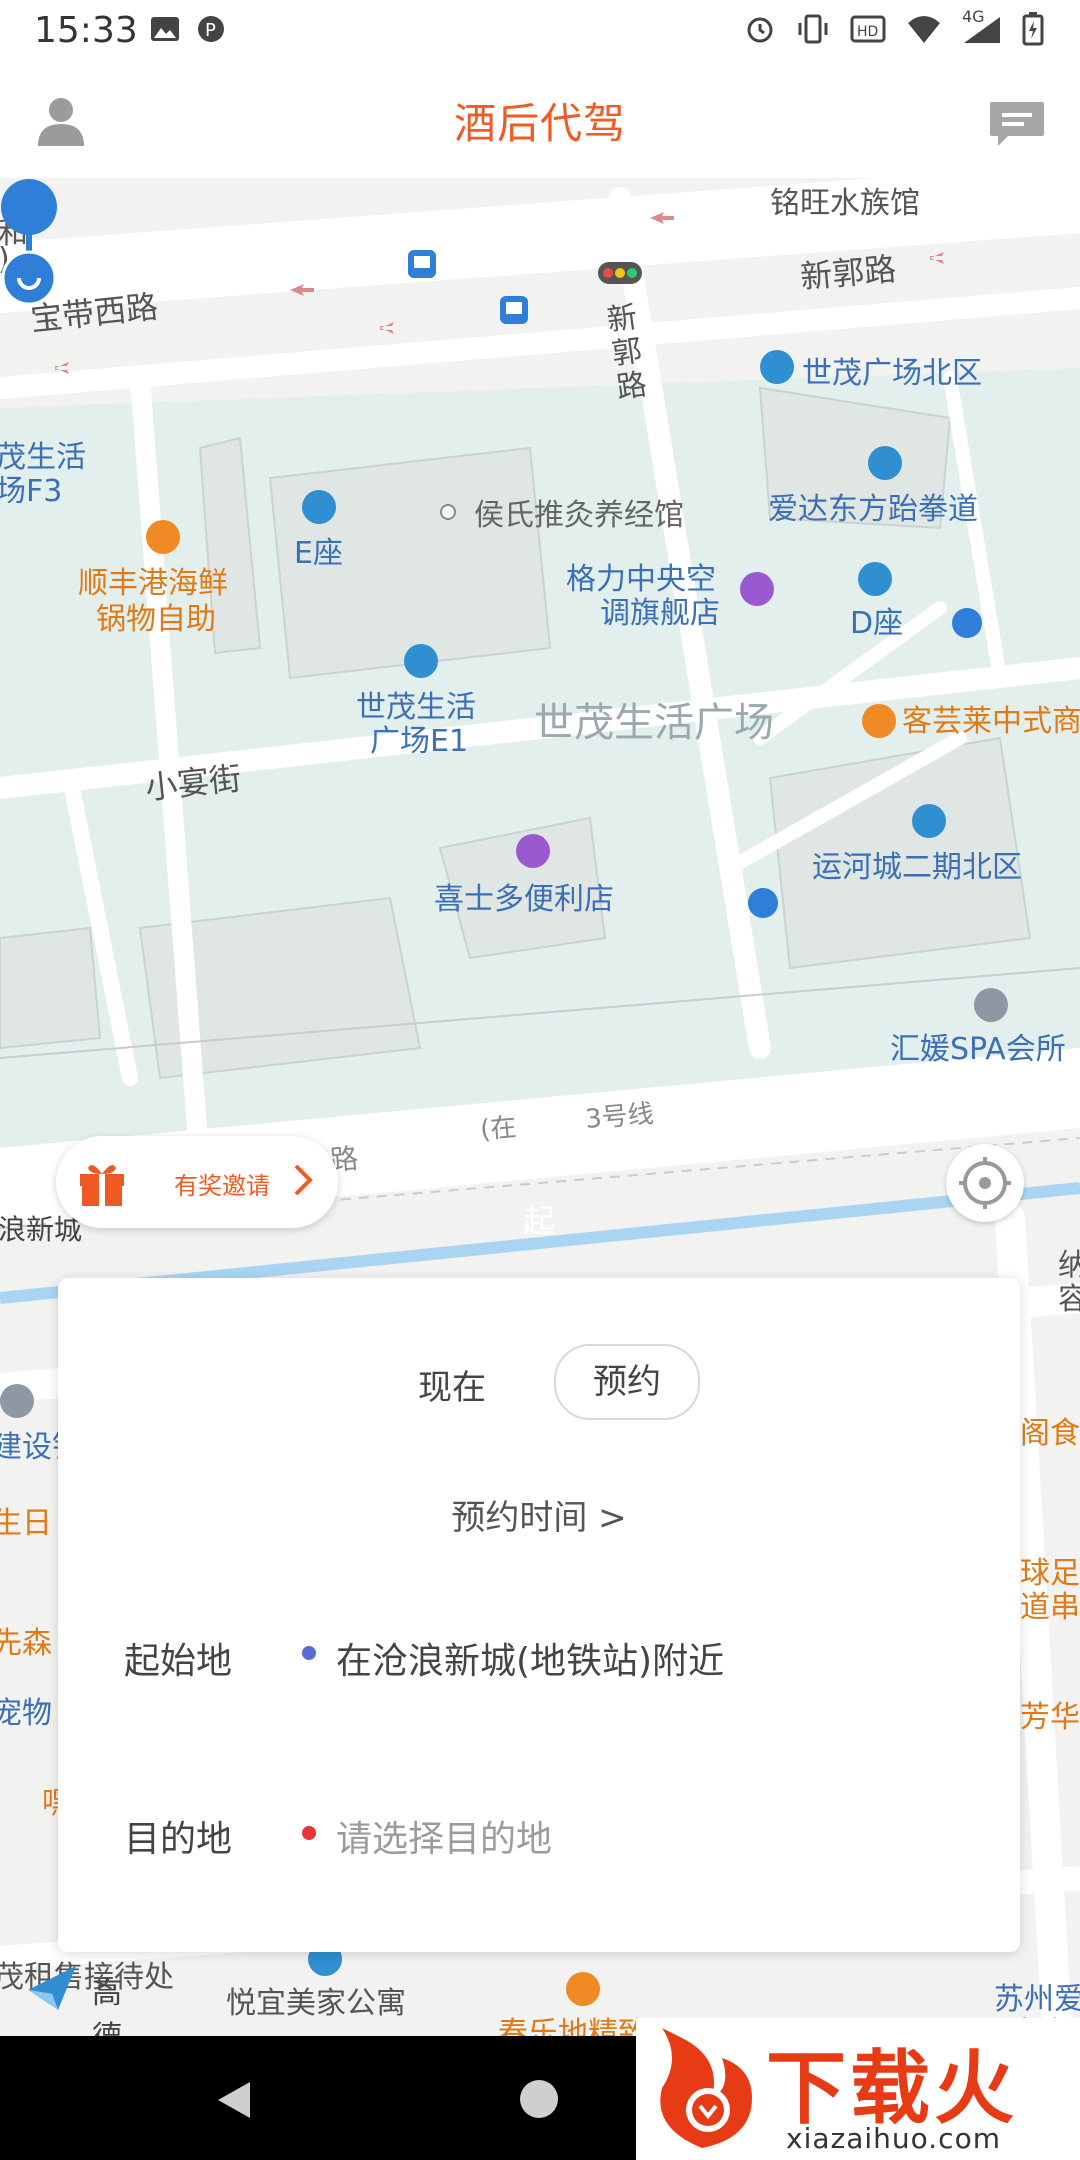 The image size is (1080, 2160). I want to click on status-time: 15:33, so click(86, 30).